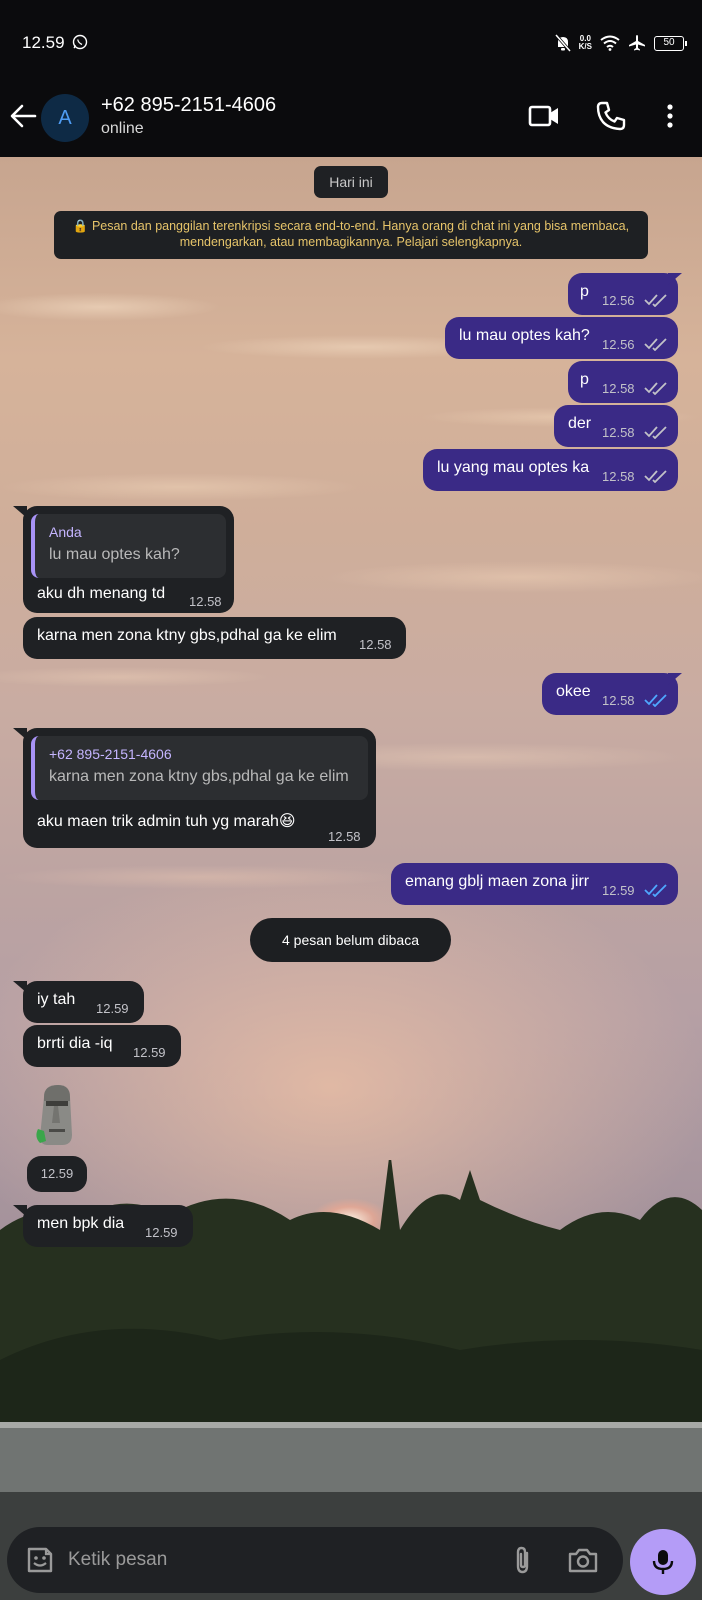 The width and height of the screenshot is (702, 1600). What do you see at coordinates (40, 1560) in the screenshot?
I see `emoji-icon` at bounding box center [40, 1560].